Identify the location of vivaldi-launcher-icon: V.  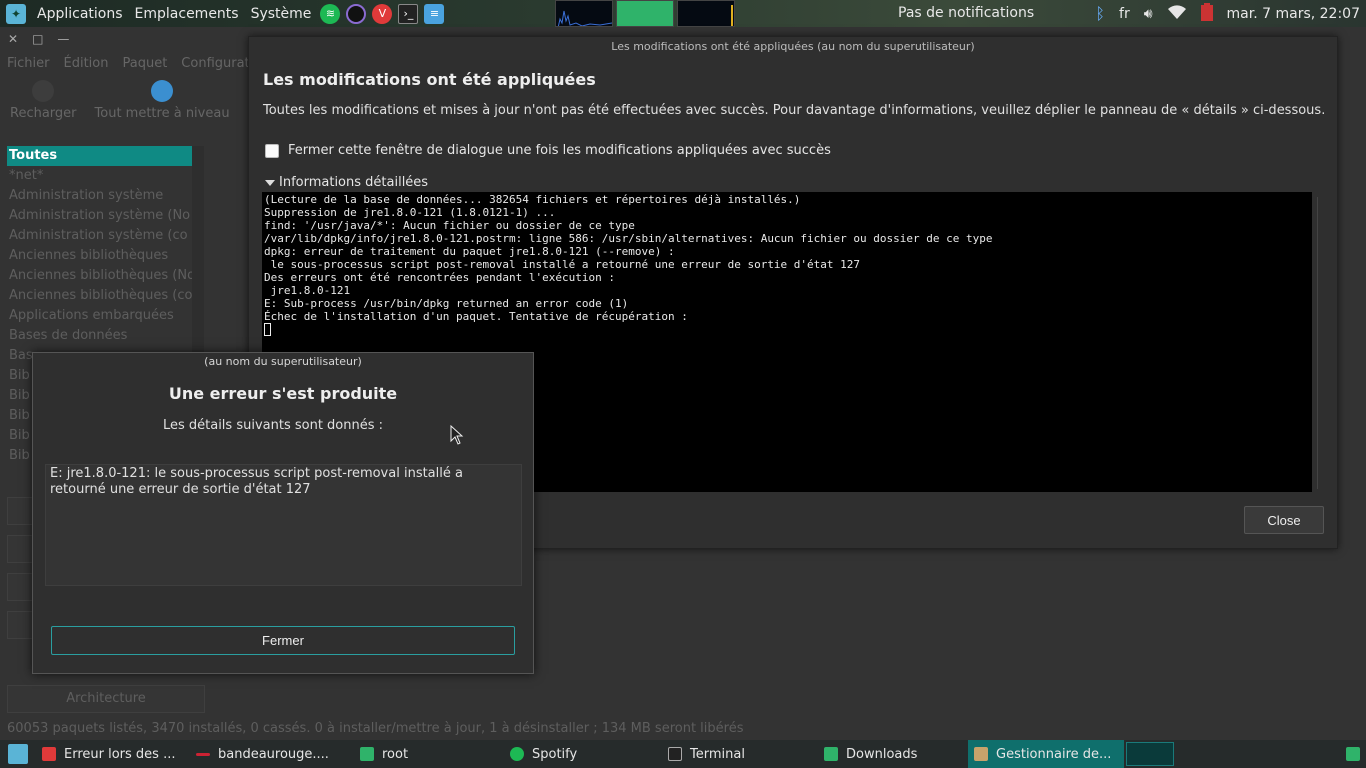
(382, 13).